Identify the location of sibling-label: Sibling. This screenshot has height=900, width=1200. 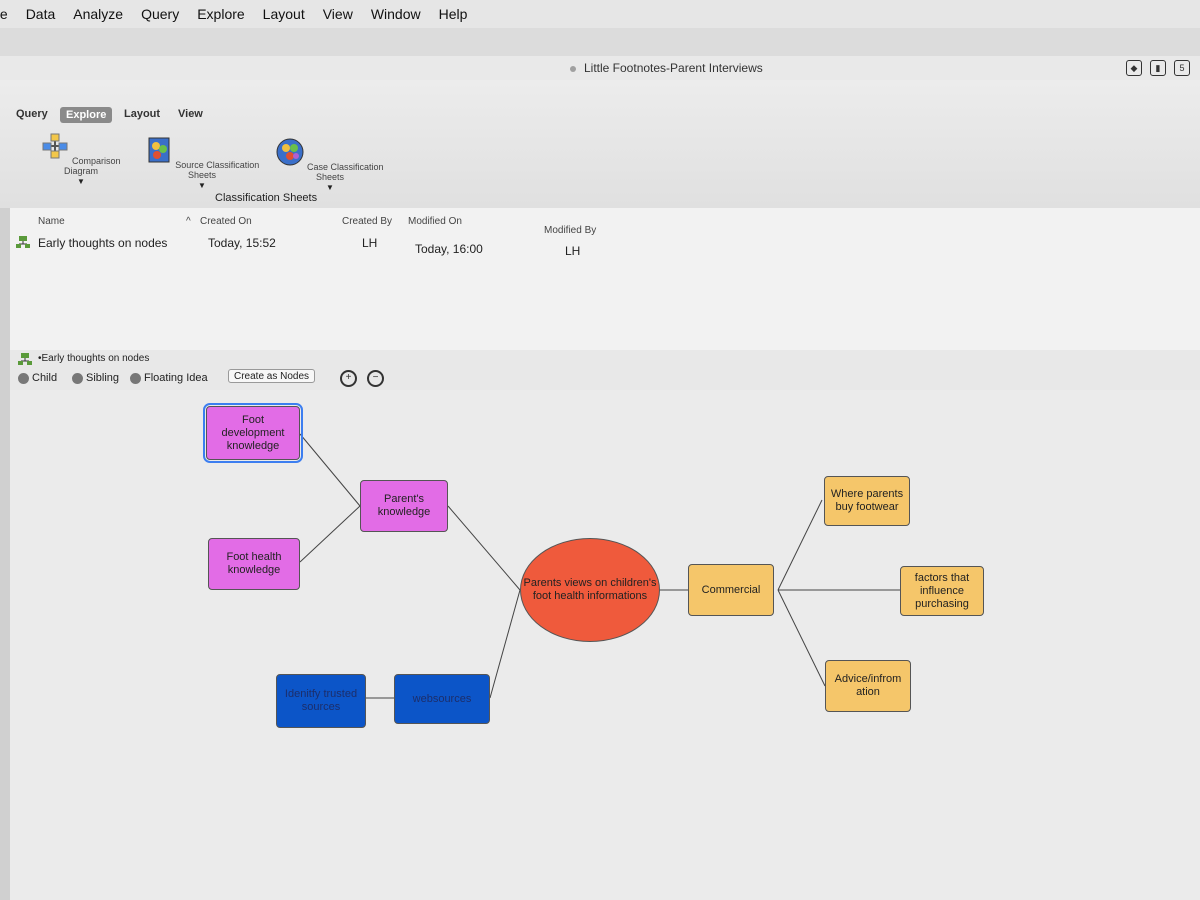
(103, 378).